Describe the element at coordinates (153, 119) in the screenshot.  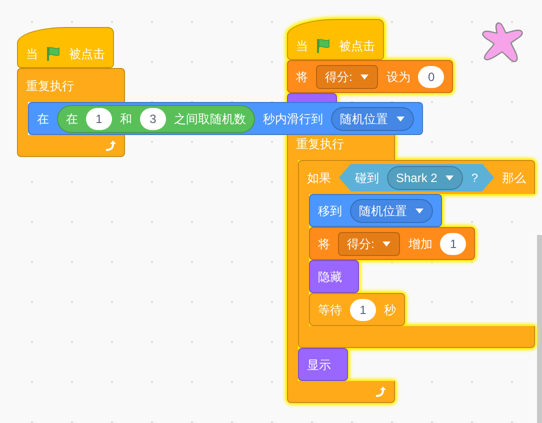
I see `number-input: 3` at that location.